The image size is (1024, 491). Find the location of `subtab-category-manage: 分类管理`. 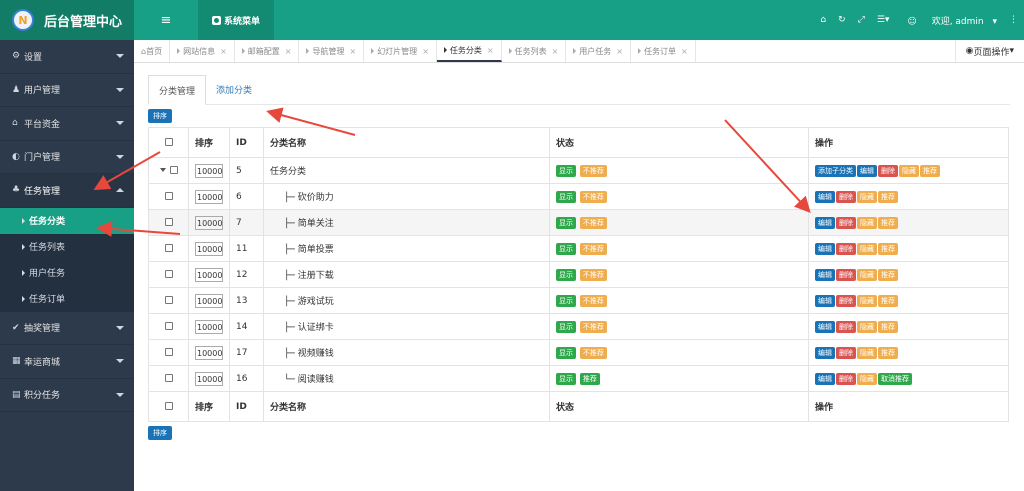

subtab-category-manage: 分类管理 is located at coordinates (177, 90).